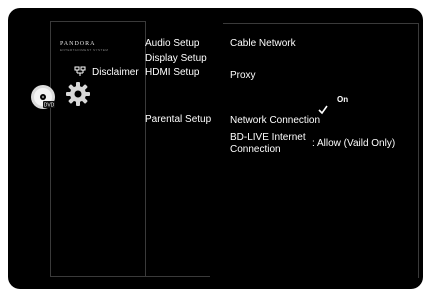 The image size is (431, 297). I want to click on brand-tagline: ENTERTAINMENT SYSTEM, so click(84, 50).